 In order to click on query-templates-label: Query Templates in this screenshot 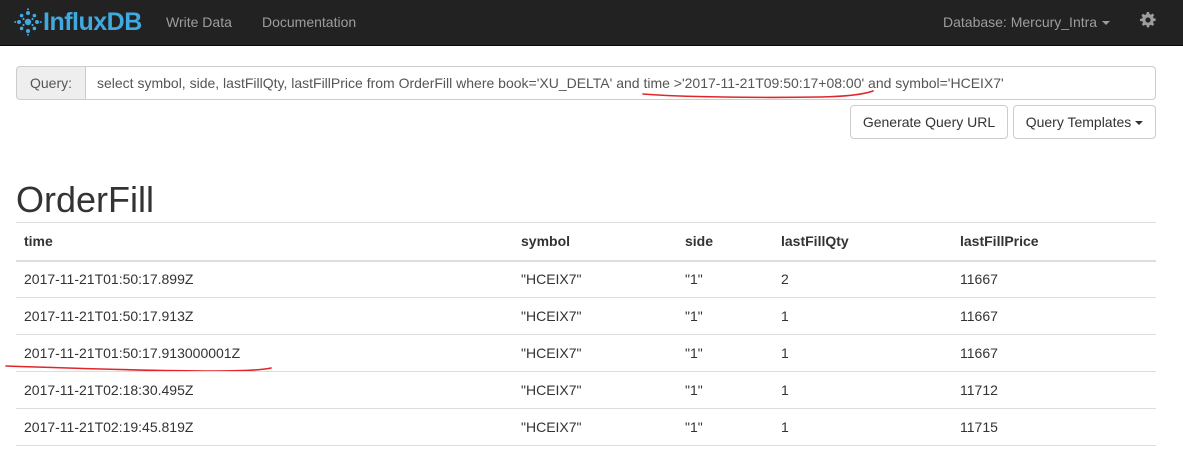, I will do `click(1078, 122)`.